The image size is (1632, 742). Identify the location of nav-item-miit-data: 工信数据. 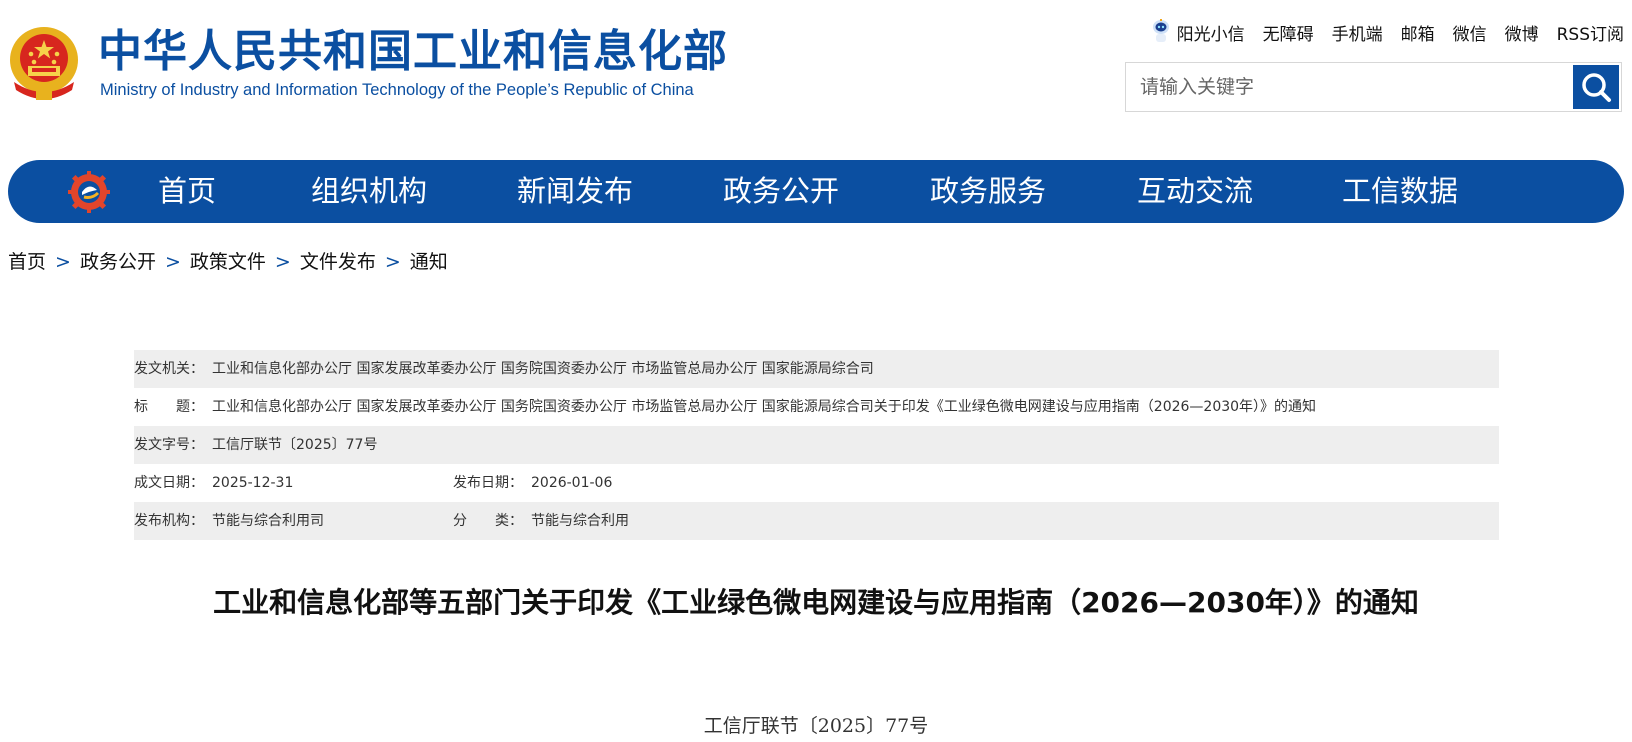
(1400, 191).